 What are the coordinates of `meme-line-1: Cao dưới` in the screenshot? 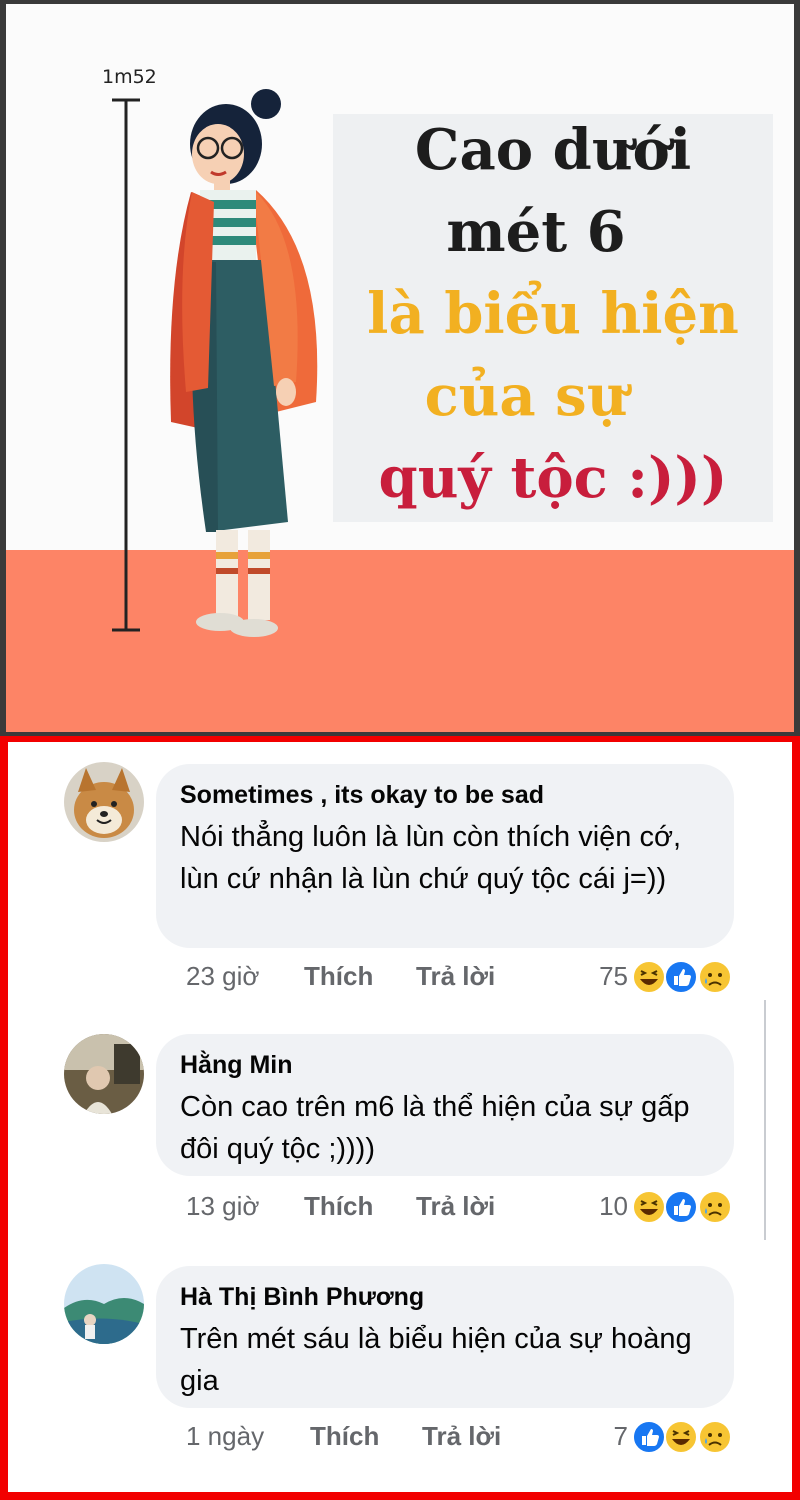 It's located at (553, 150).